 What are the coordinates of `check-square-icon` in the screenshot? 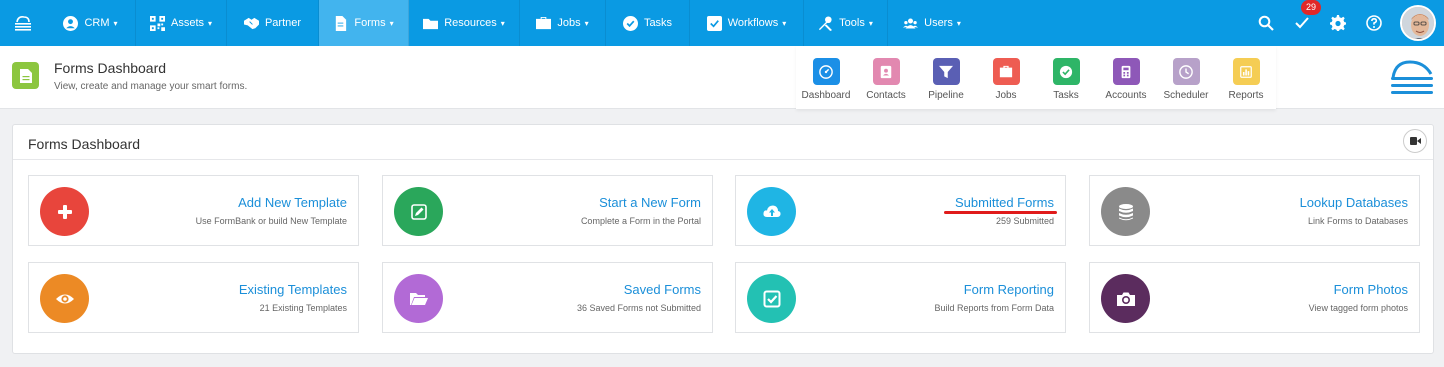 It's located at (771, 298).